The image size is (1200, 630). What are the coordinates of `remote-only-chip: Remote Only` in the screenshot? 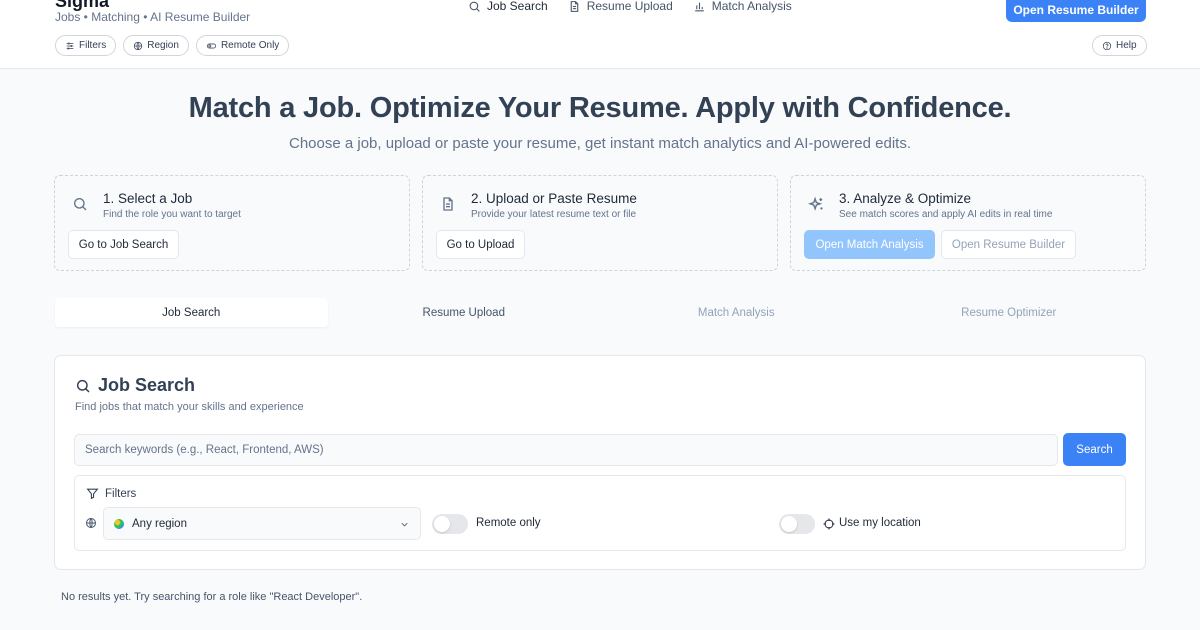 It's located at (242, 45).